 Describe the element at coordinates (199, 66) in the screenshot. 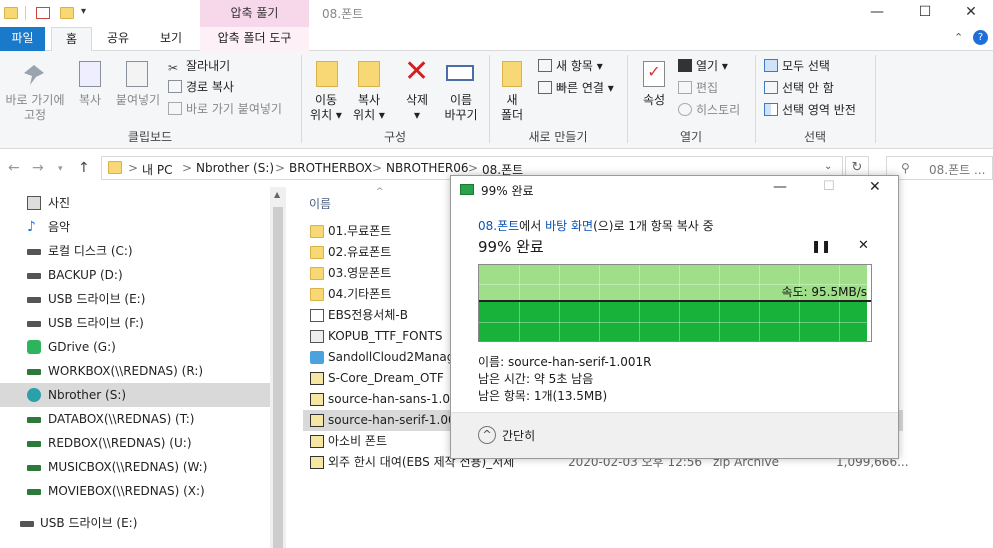

I see `cut-button: ✂ 잘라내기` at that location.